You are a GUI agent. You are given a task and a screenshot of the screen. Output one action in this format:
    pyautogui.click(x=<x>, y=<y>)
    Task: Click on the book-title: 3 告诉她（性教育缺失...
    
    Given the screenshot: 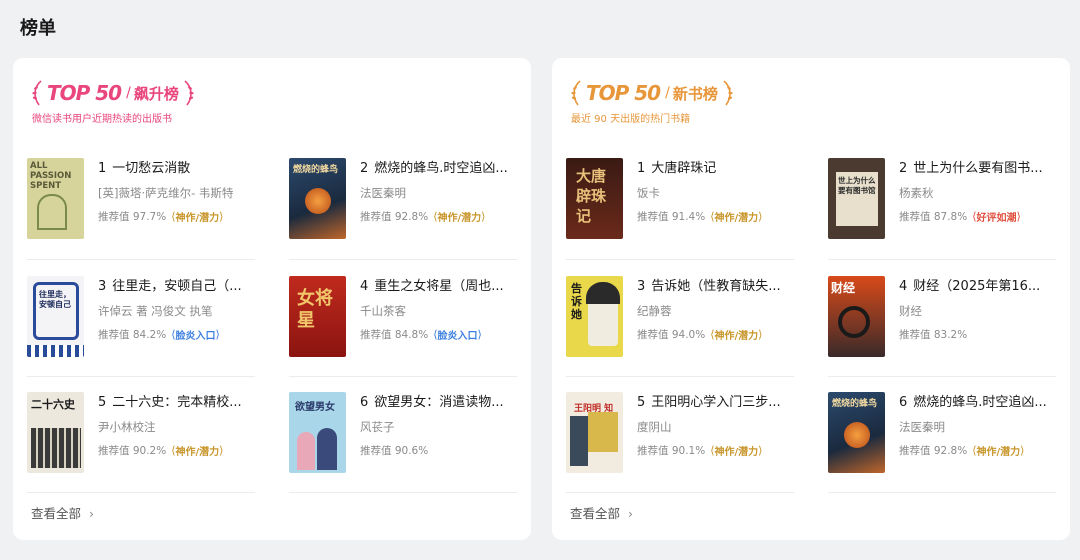 What is the action you would take?
    pyautogui.click(x=714, y=287)
    